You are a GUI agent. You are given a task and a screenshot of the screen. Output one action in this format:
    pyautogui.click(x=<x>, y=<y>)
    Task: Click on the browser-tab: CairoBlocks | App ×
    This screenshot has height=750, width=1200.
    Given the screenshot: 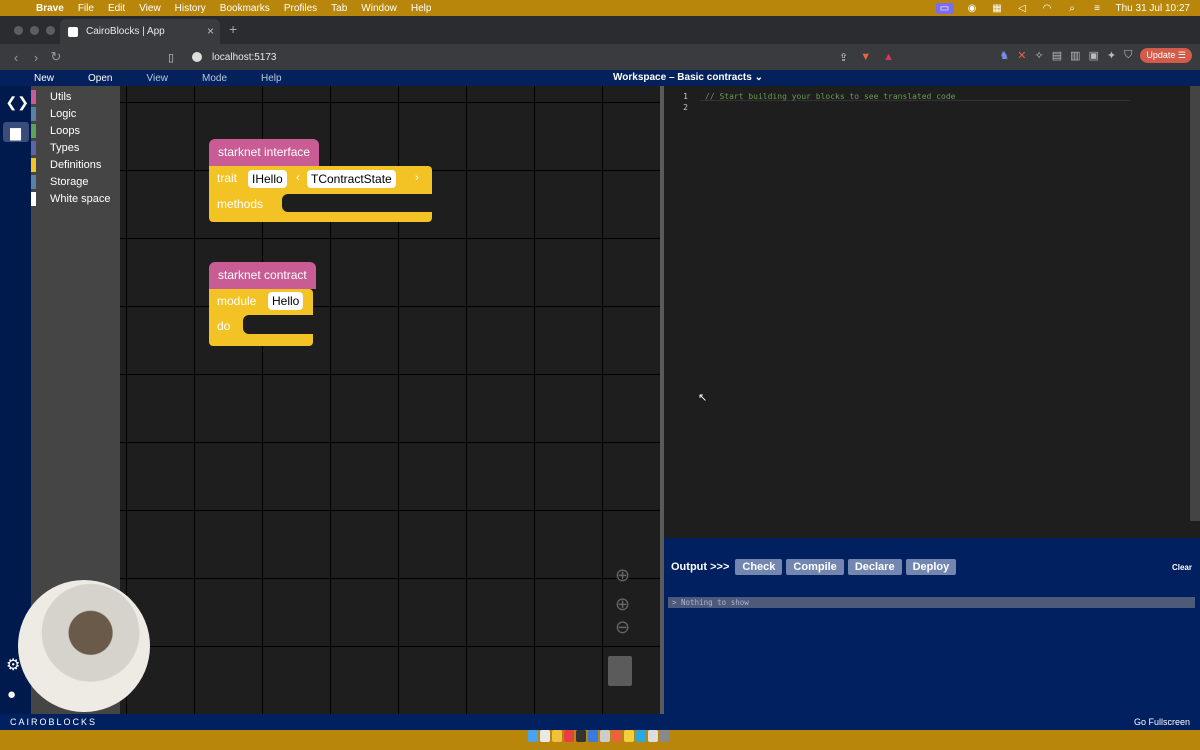 What is the action you would take?
    pyautogui.click(x=140, y=31)
    